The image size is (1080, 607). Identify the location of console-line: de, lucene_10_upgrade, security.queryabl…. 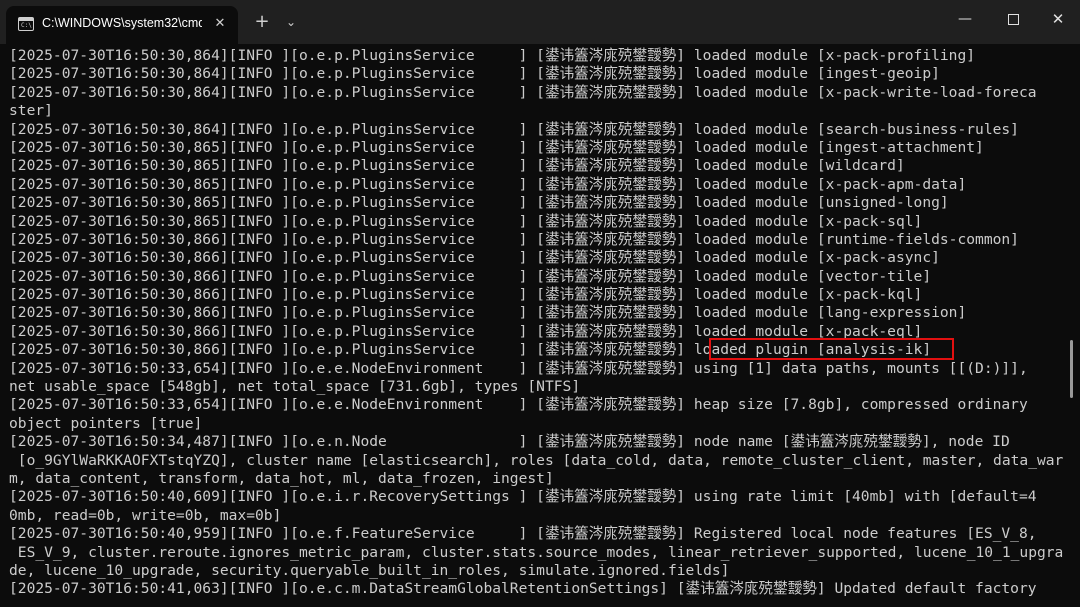
(369, 570).